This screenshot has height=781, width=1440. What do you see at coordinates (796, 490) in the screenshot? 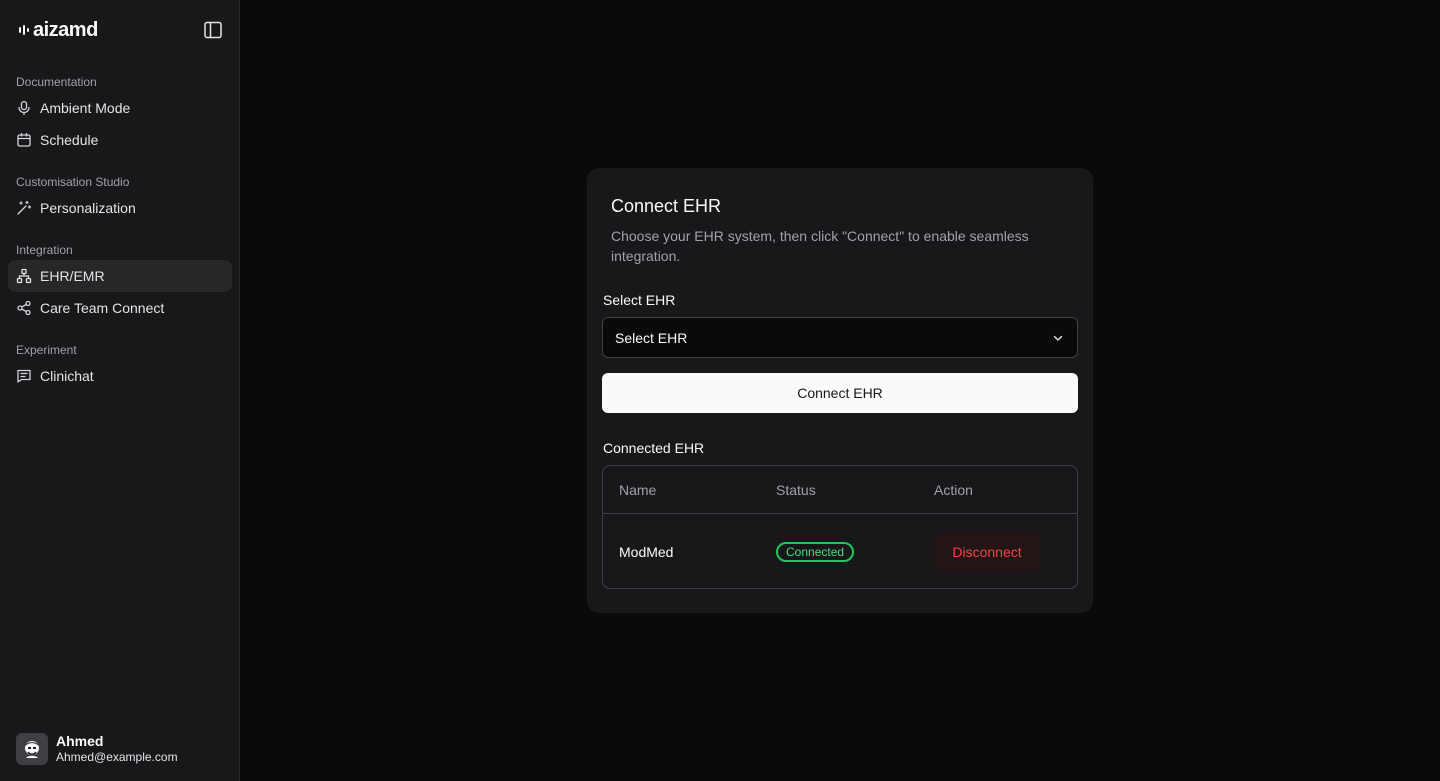
I see `column-header-status: Status` at bounding box center [796, 490].